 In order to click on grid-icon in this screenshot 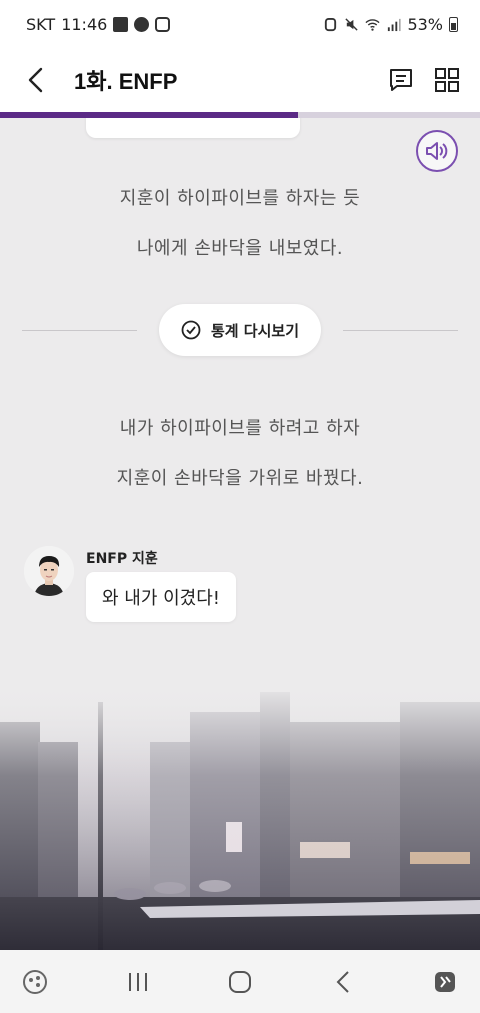, I will do `click(447, 80)`.